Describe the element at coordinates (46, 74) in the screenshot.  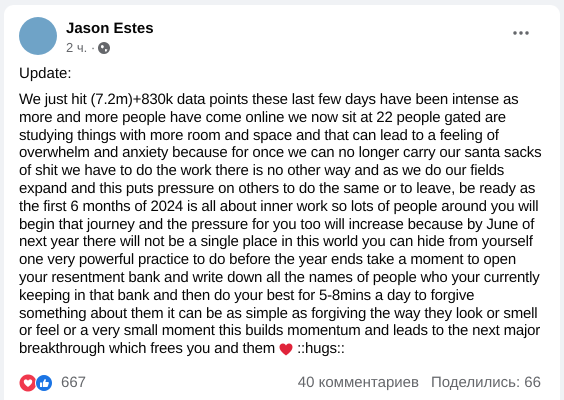
I see `post-heading: Update:` at that location.